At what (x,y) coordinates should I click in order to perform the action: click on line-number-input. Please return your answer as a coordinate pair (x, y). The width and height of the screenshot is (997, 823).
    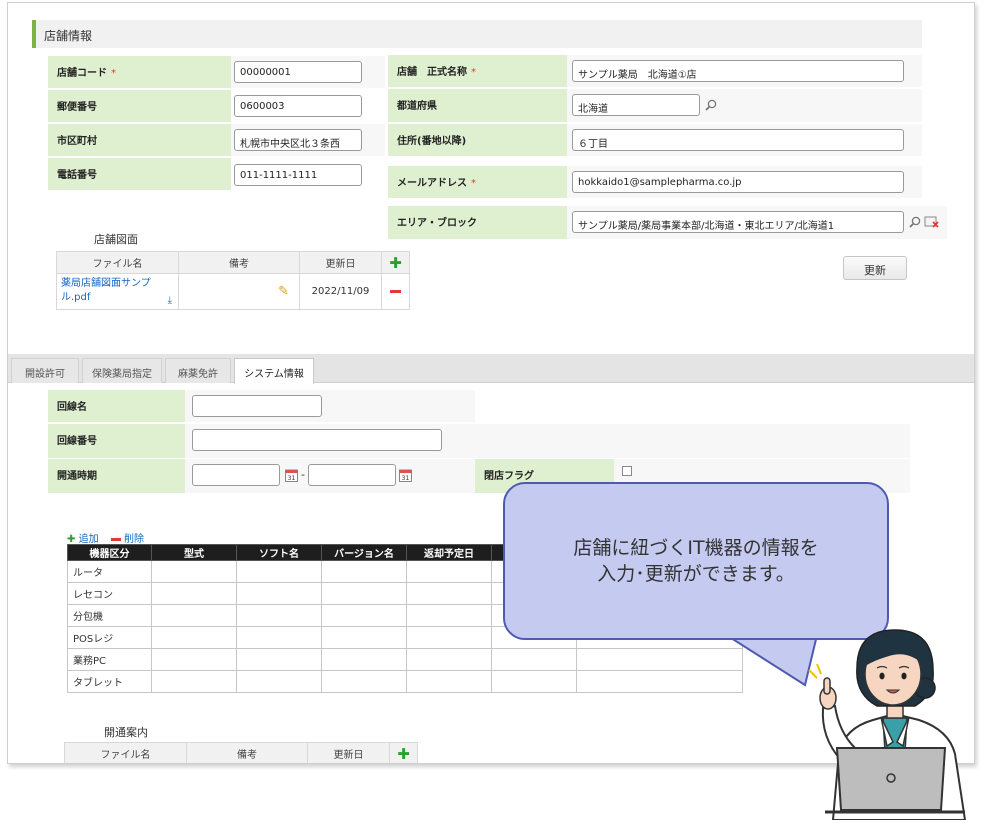
    Looking at the image, I should click on (317, 440).